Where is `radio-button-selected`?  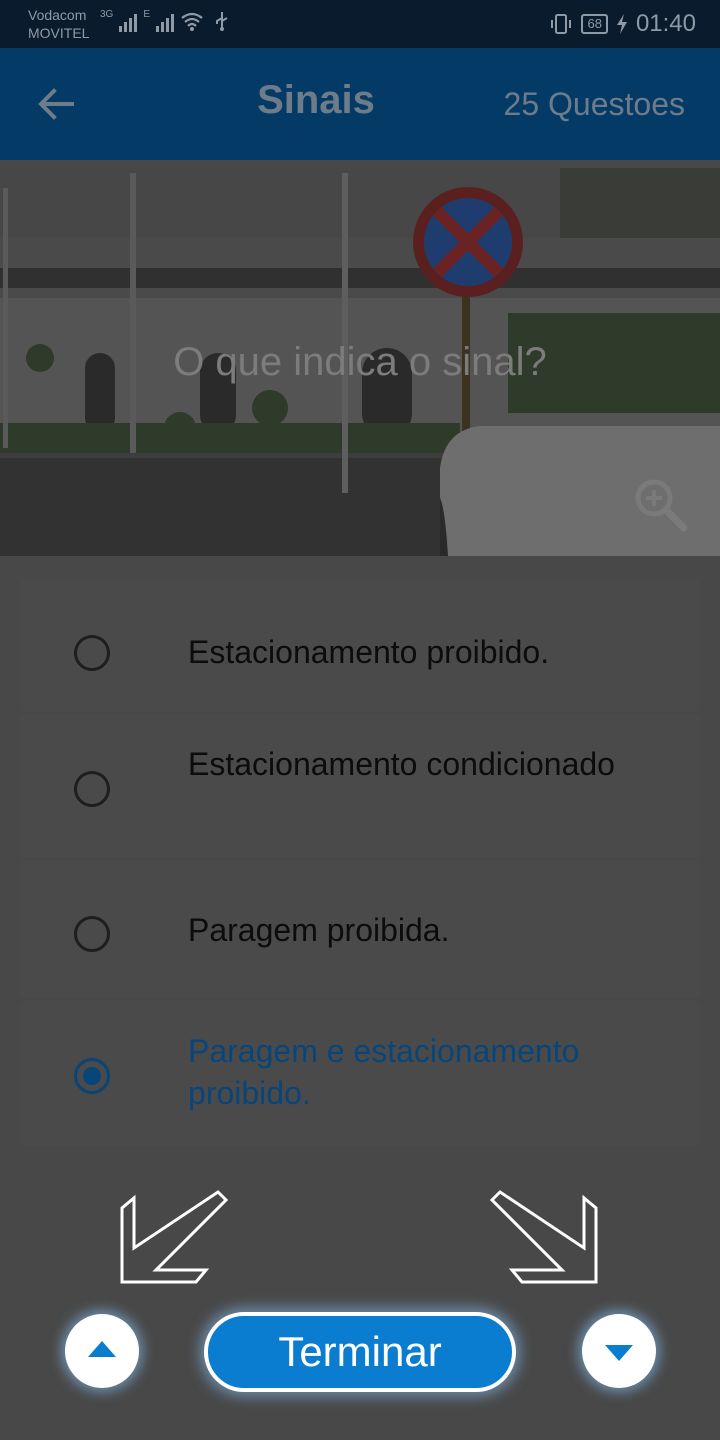
radio-button-selected is located at coordinates (92, 1076).